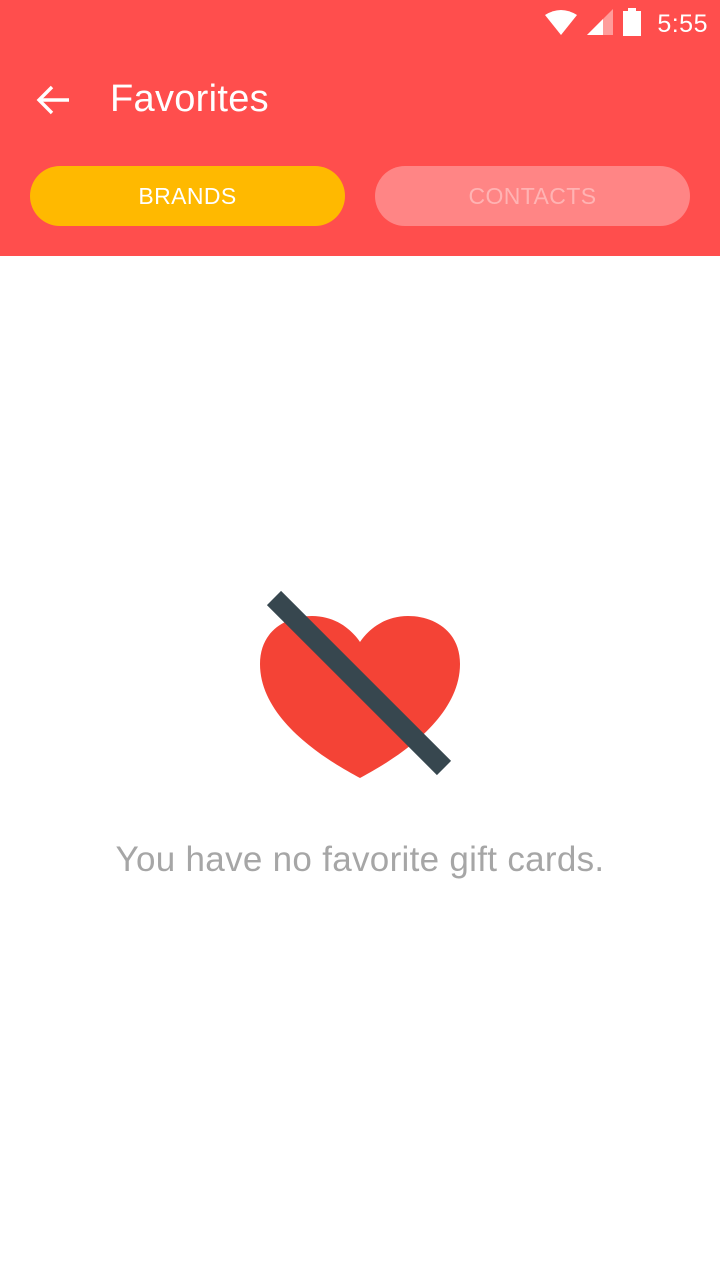  Describe the element at coordinates (682, 23) in the screenshot. I see `status-time: 5:55` at that location.